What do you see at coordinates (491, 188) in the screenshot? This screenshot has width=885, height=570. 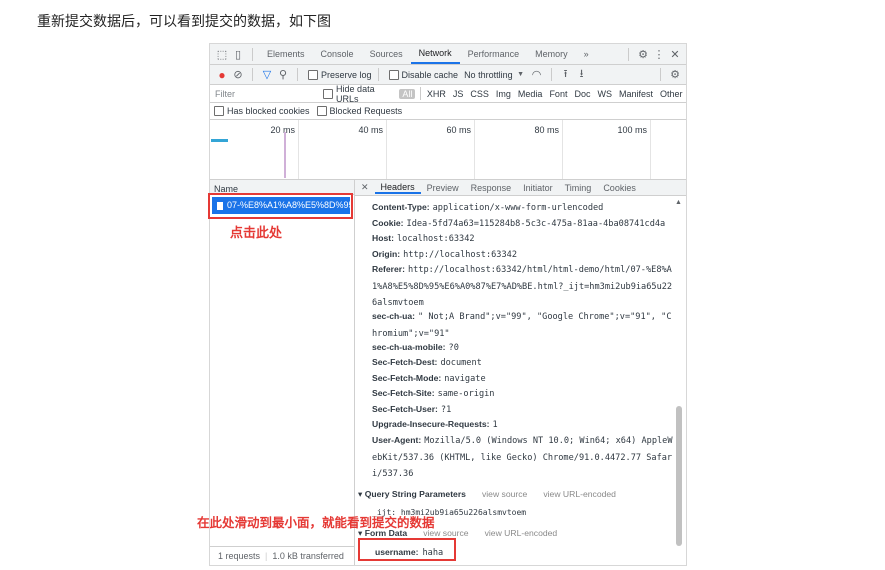 I see `tab-response: Response` at bounding box center [491, 188].